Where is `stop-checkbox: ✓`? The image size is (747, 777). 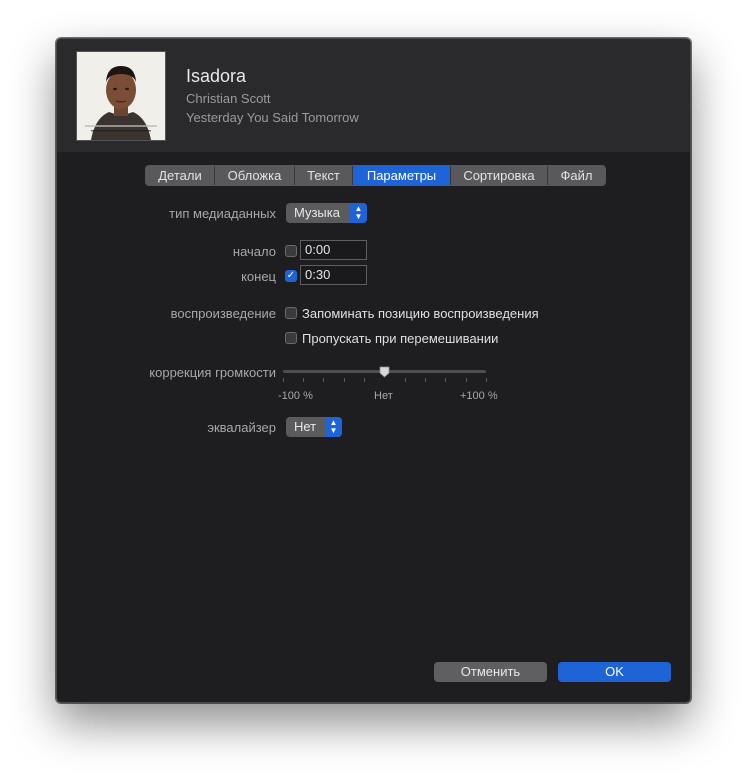 stop-checkbox: ✓ is located at coordinates (291, 276).